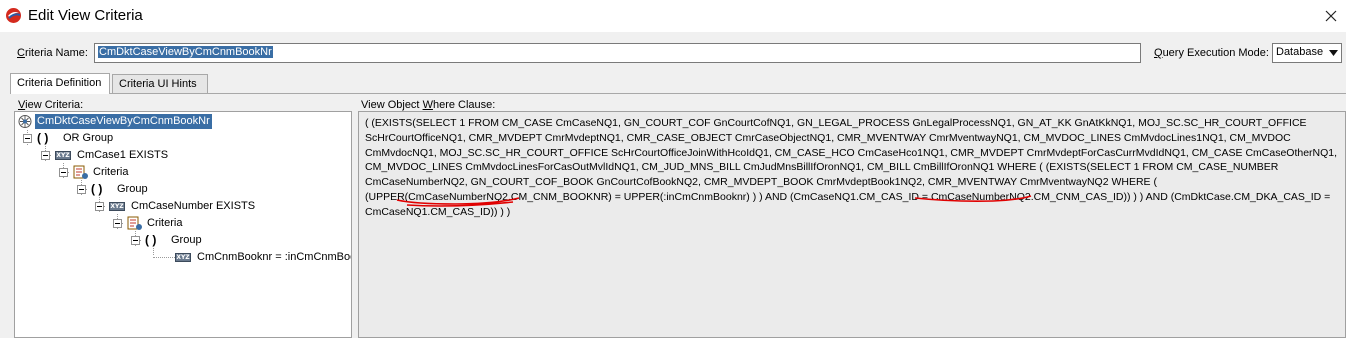 The height and width of the screenshot is (338, 1346). I want to click on view-criteria-label: View Criteria:, so click(51, 105).